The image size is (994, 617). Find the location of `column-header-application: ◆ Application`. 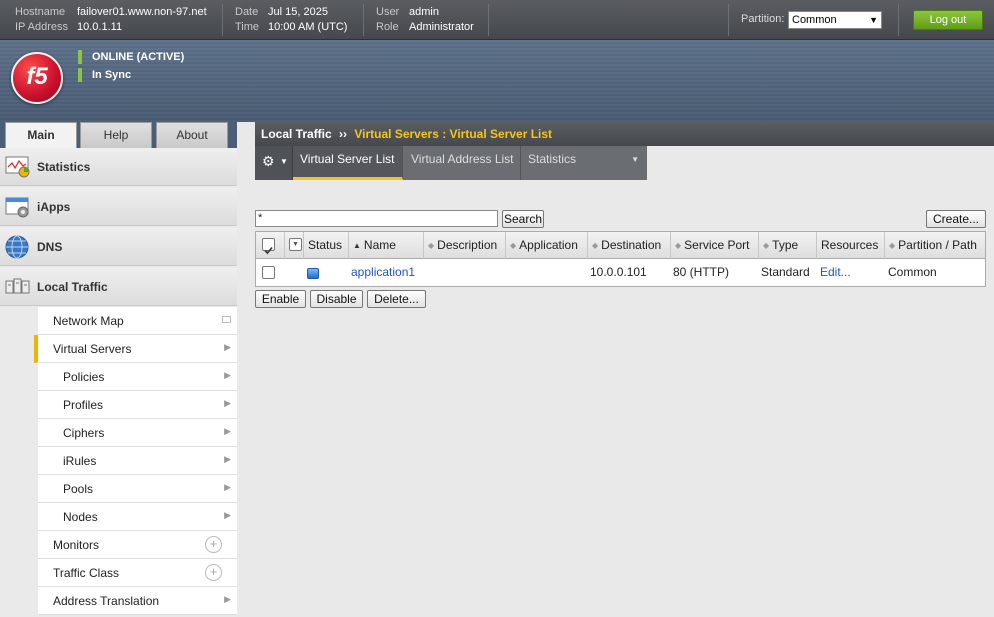

column-header-application: ◆ Application is located at coordinates (546, 245).